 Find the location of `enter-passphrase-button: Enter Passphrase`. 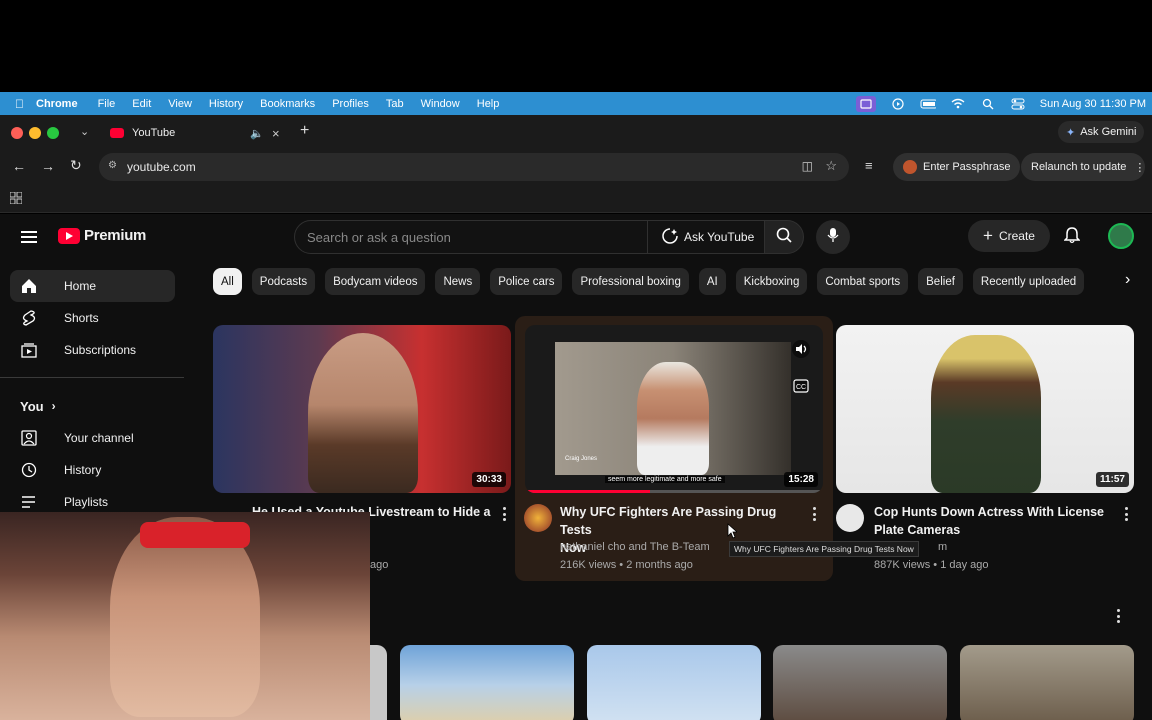

enter-passphrase-button: Enter Passphrase is located at coordinates (957, 167).